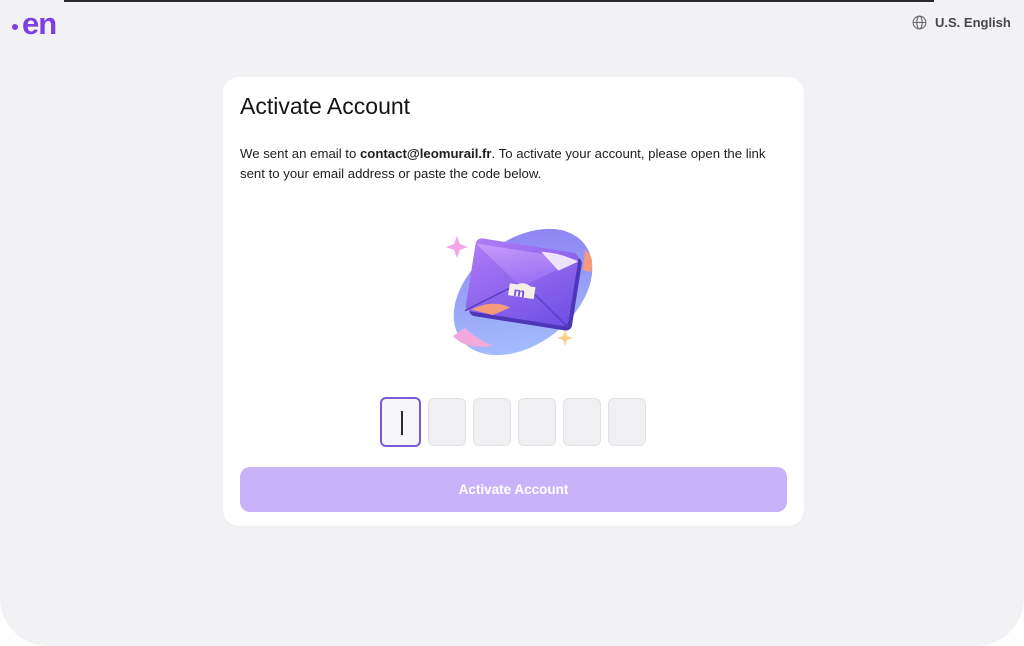 This screenshot has height=646, width=1024. I want to click on envelope-illustration: m, so click(519, 292).